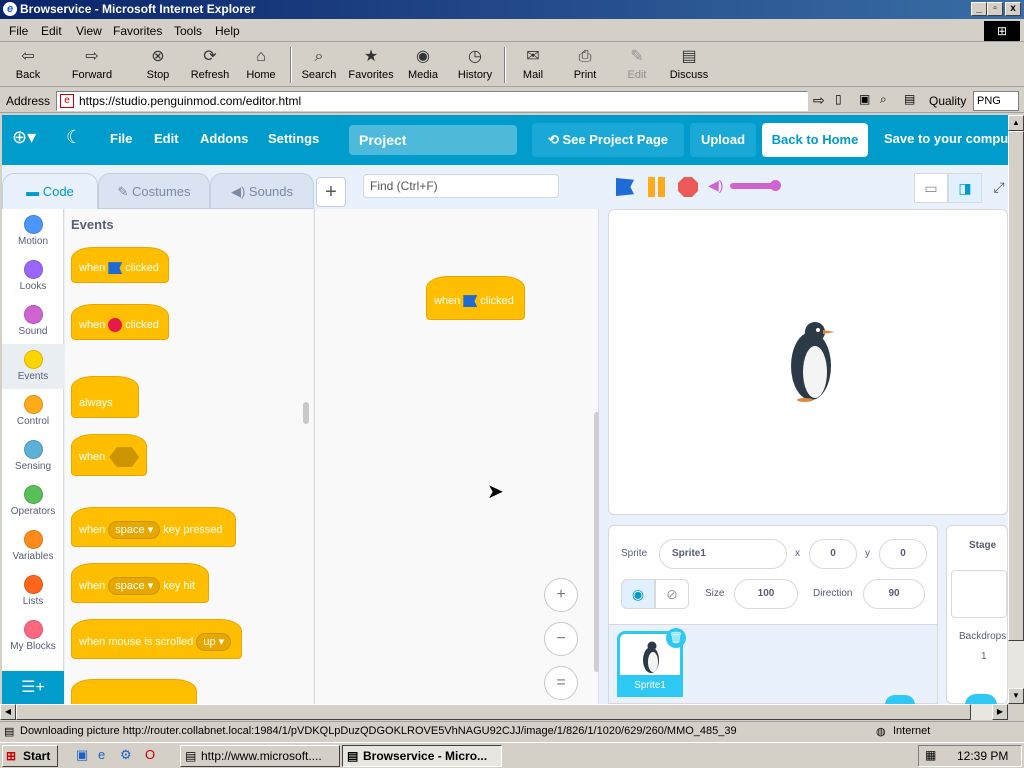 The image size is (1024, 768). What do you see at coordinates (909, 99) in the screenshot?
I see `clipboard-icon: ▤` at bounding box center [909, 99].